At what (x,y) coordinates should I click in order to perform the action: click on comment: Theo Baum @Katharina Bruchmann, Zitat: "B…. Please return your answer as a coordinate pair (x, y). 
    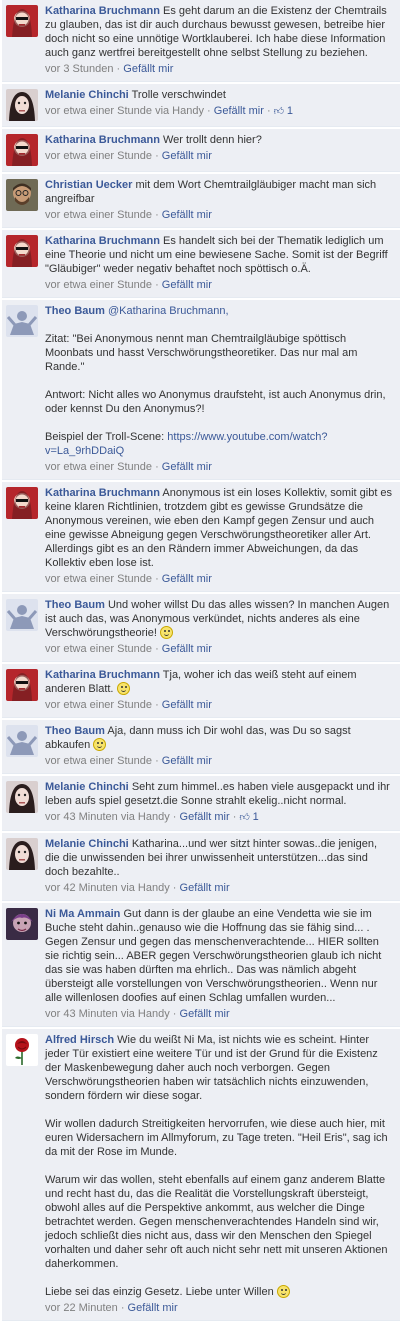
    Looking at the image, I should click on (201, 390).